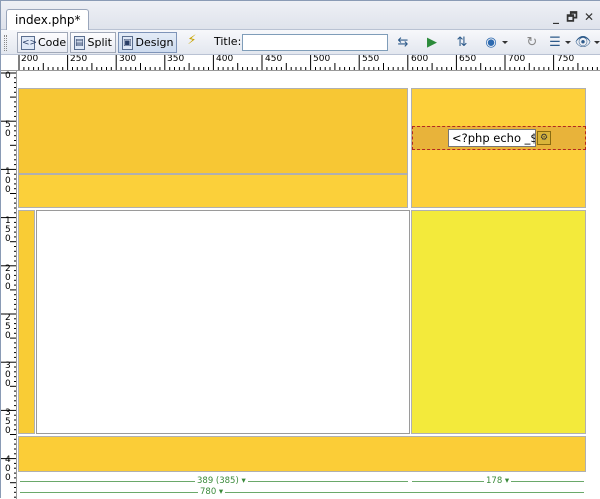 This screenshot has width=600, height=499. What do you see at coordinates (583, 43) in the screenshot?
I see `visual-aids-icon: 👁` at bounding box center [583, 43].